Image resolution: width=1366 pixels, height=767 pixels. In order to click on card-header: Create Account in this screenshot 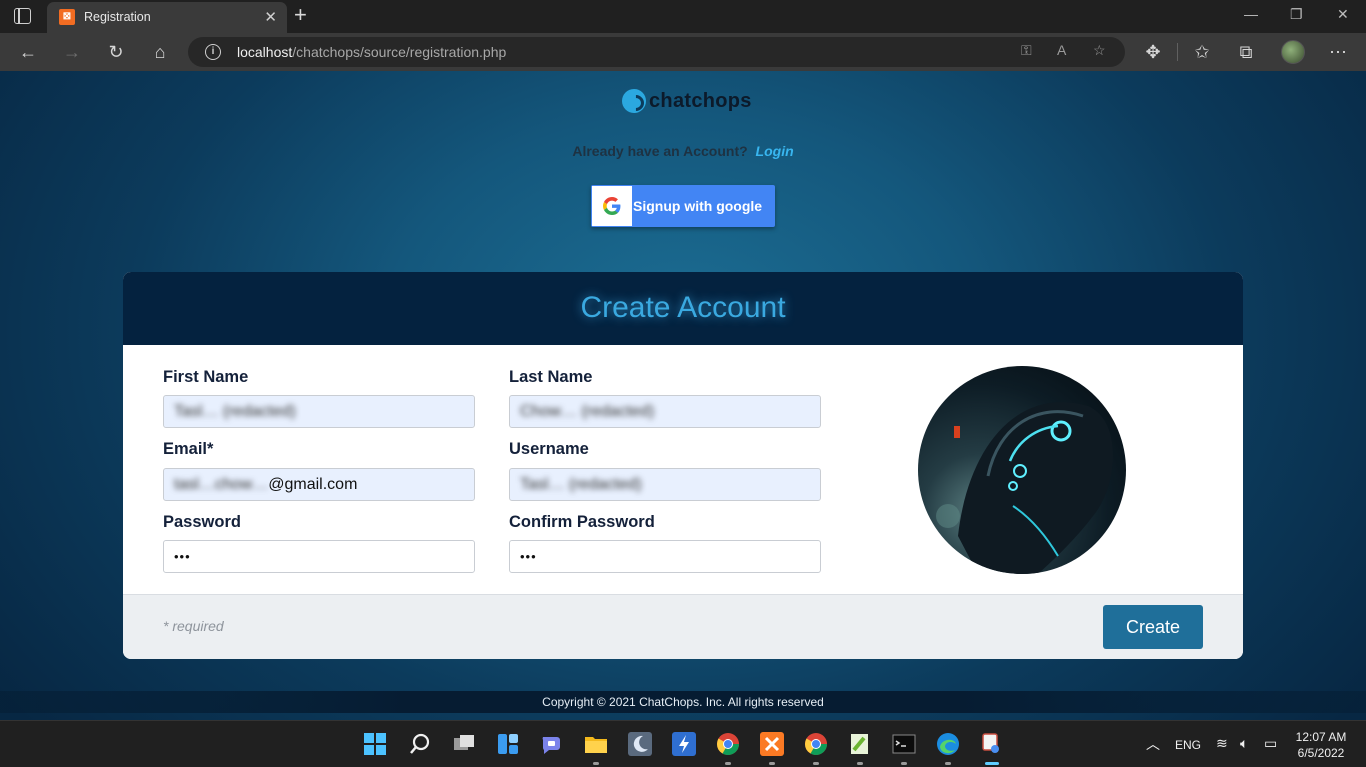, I will do `click(683, 308)`.